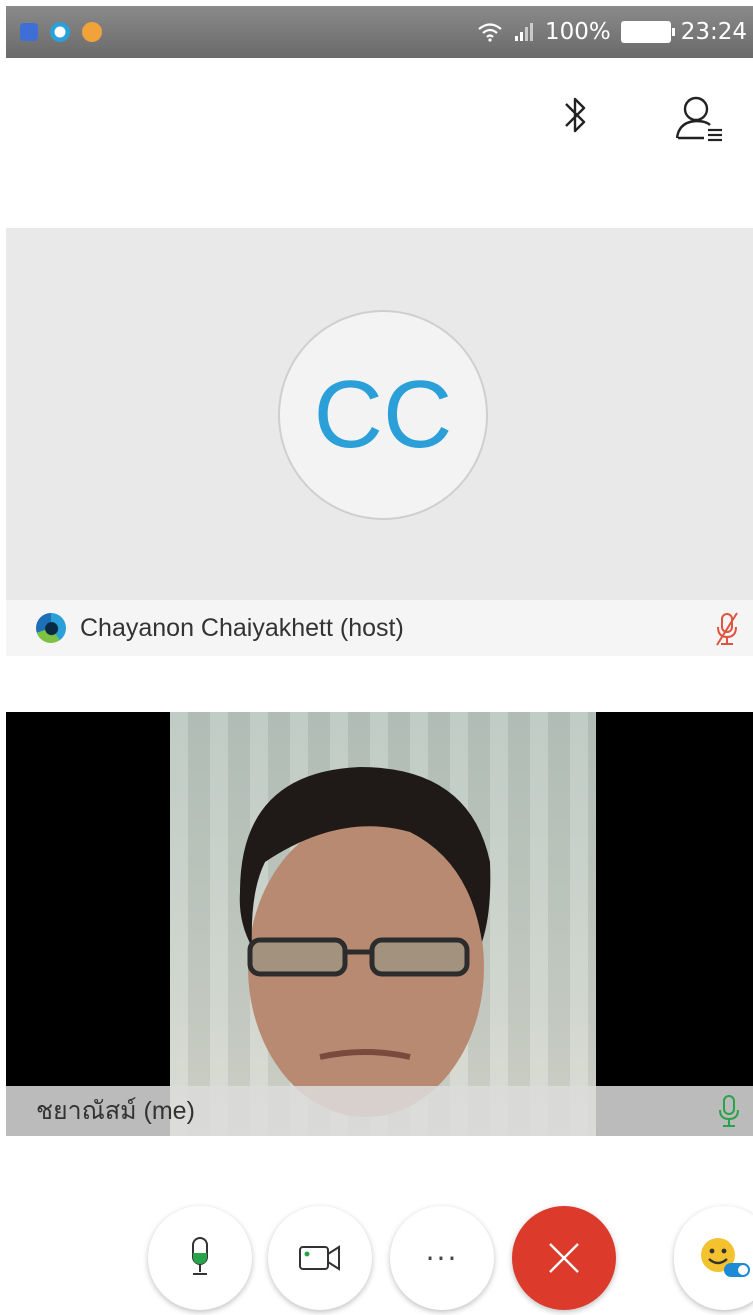 This screenshot has height=1315, width=753. Describe the element at coordinates (383, 415) in the screenshot. I see `host-avatar: CC` at that location.